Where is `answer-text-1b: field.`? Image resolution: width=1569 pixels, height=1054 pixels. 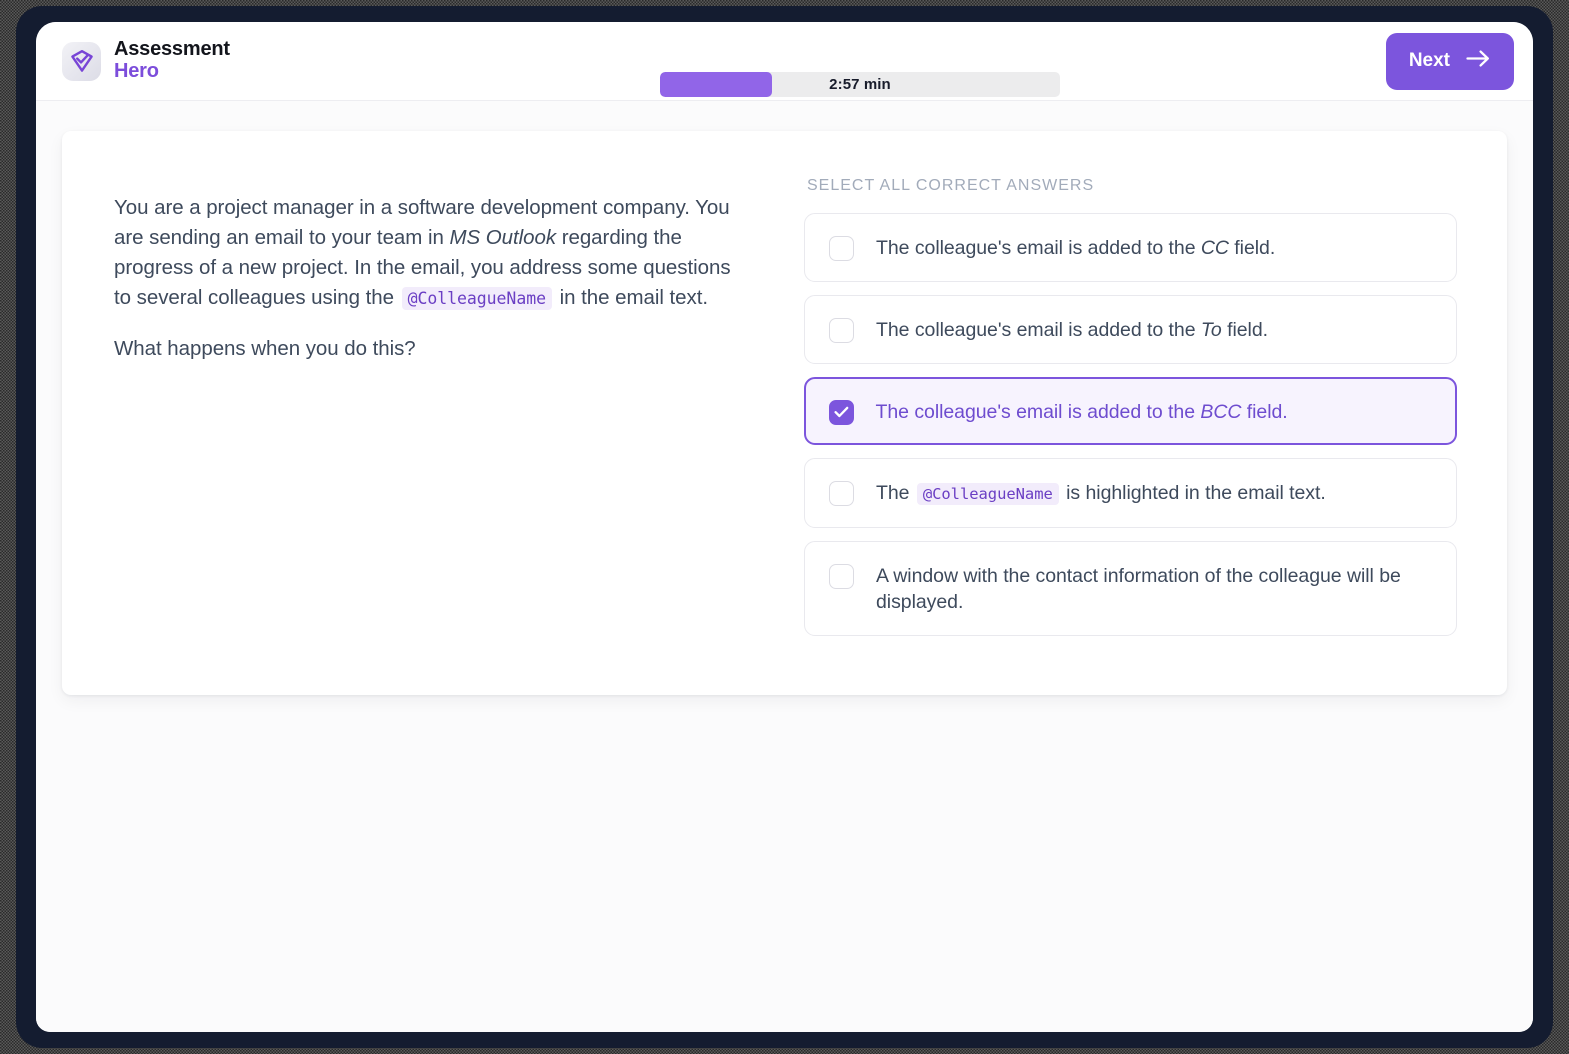 answer-text-1b: field. is located at coordinates (1252, 248).